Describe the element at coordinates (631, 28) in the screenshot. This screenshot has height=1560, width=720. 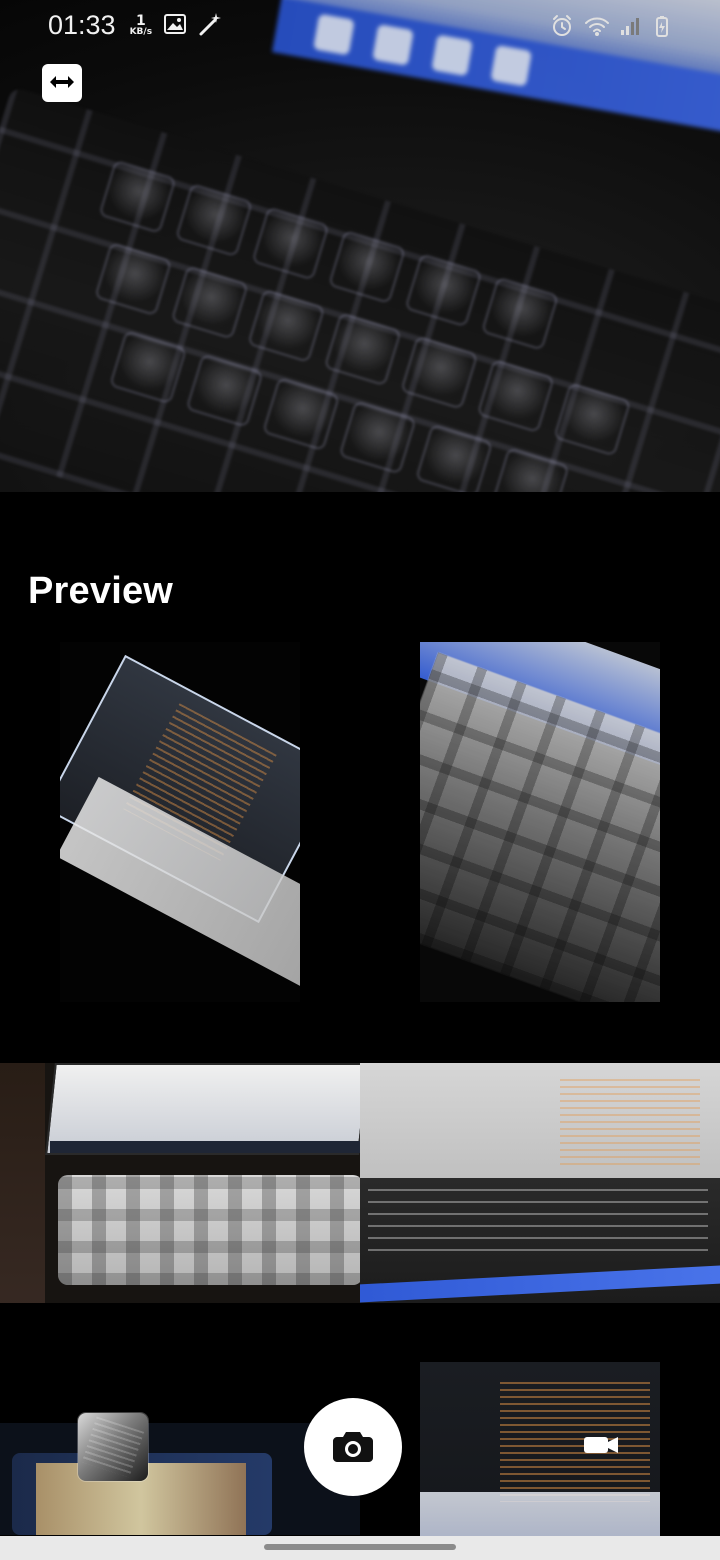
I see `signal-icon` at that location.